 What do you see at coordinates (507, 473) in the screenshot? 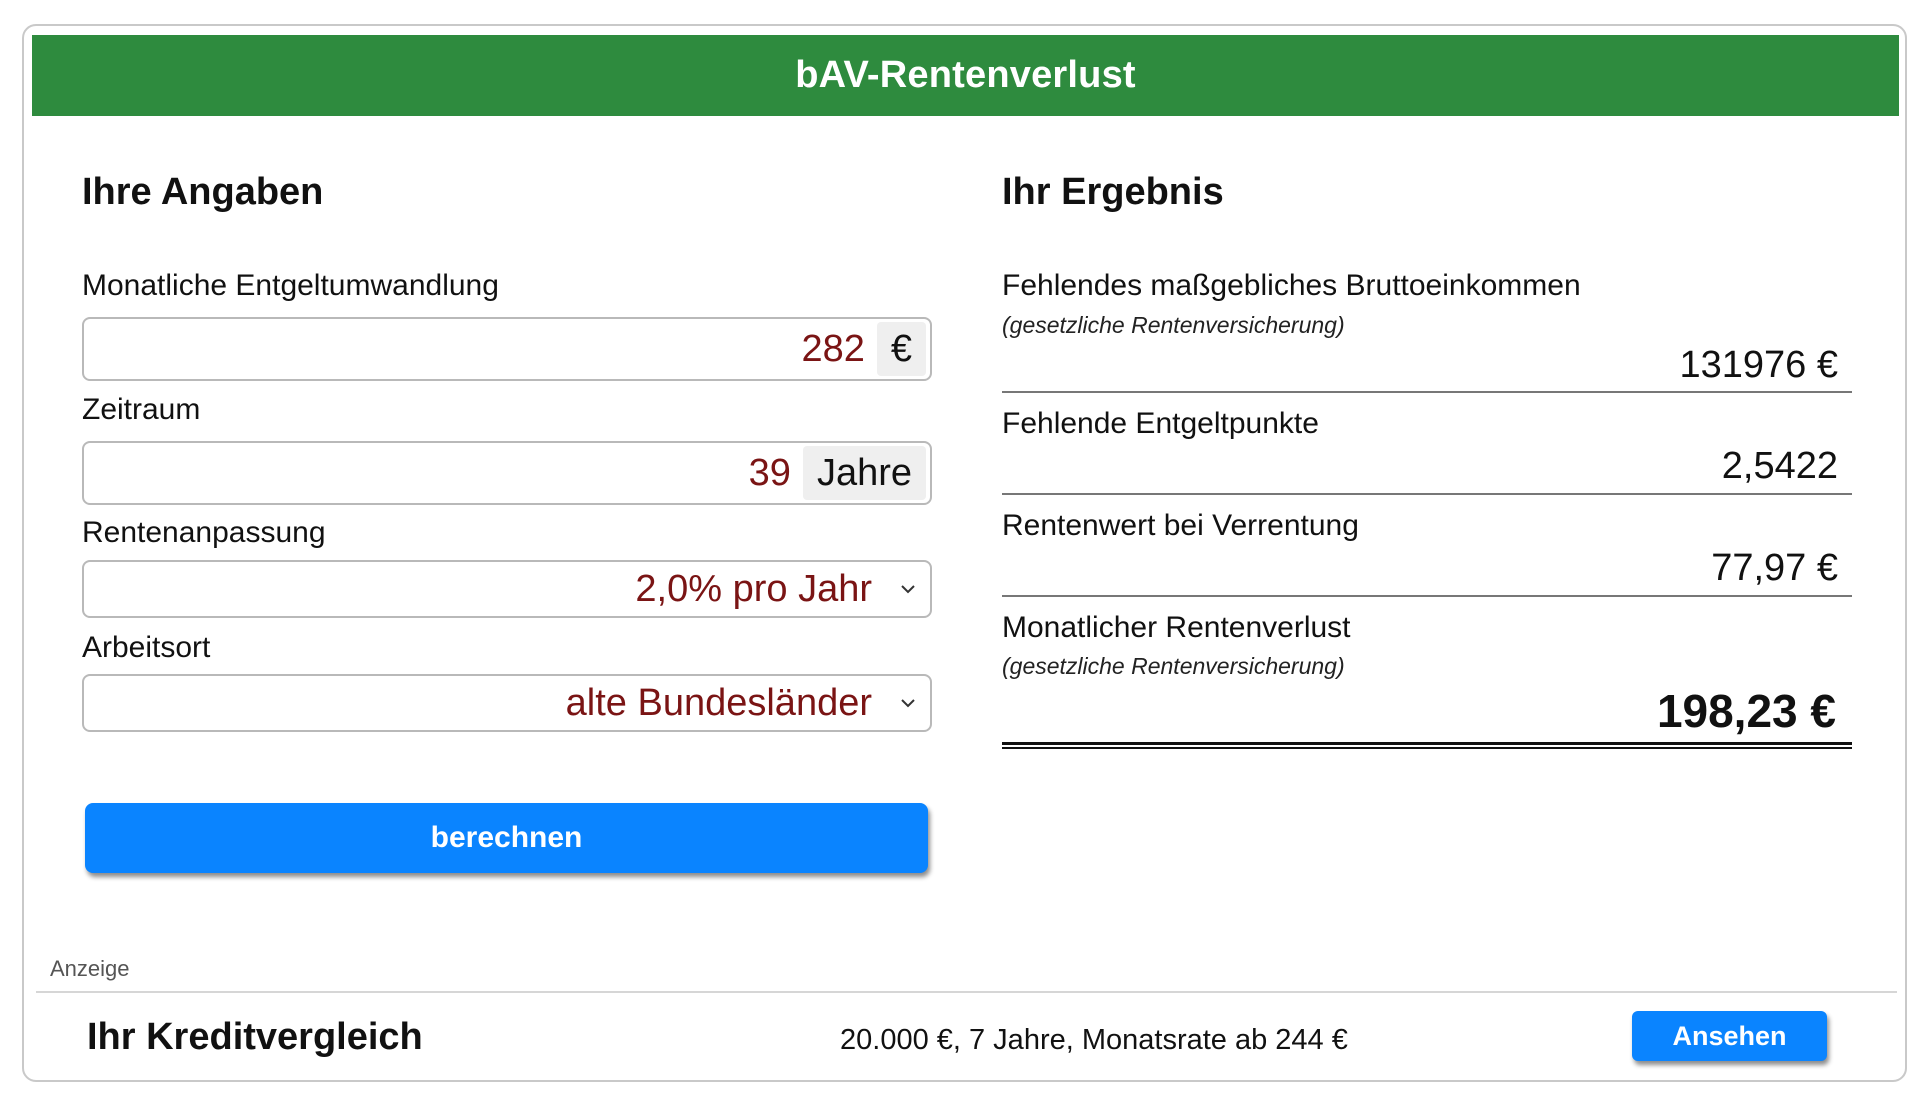
I see `period-input: 39 Jahre` at bounding box center [507, 473].